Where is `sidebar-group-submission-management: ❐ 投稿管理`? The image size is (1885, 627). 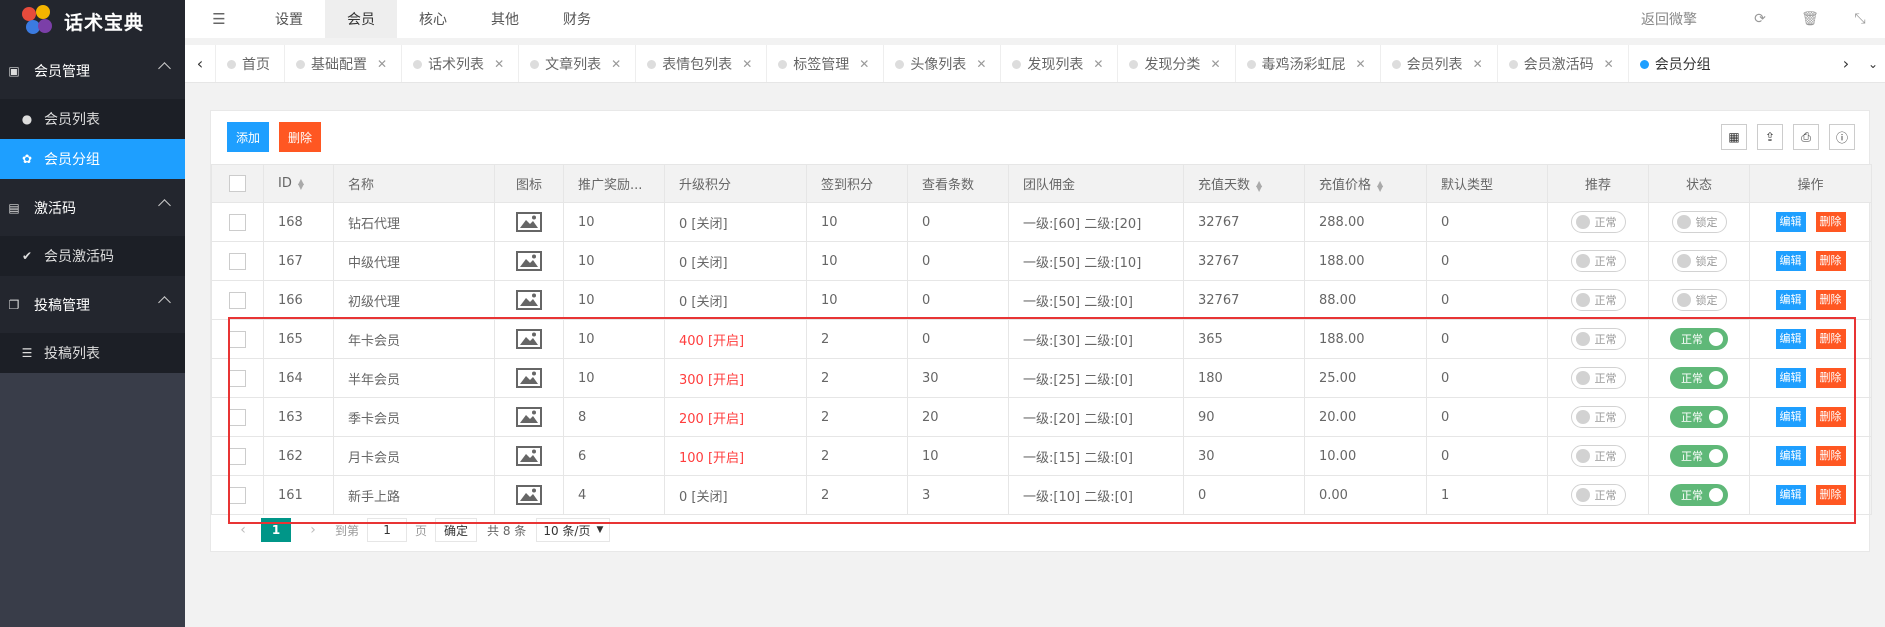 sidebar-group-submission-management: ❐ 投稿管理 is located at coordinates (92, 304).